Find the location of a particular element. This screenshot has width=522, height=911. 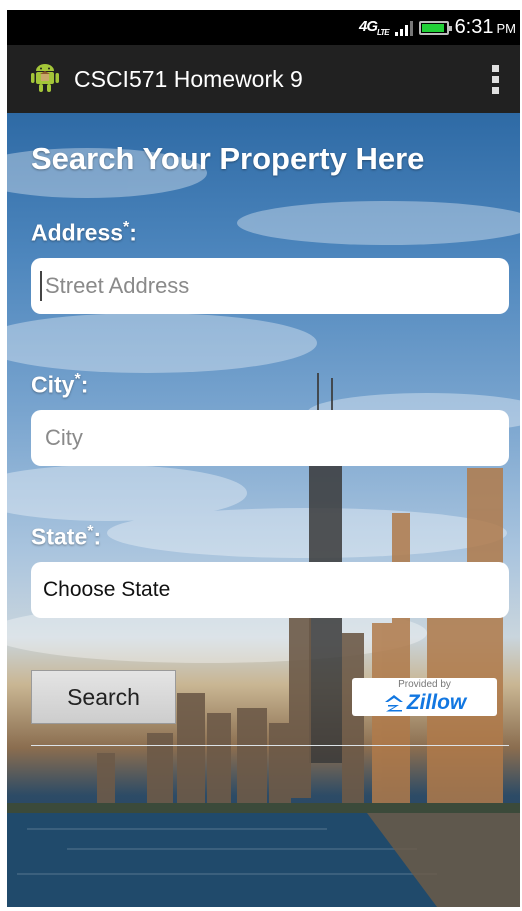

network-type-icon: 4GLTE is located at coordinates (374, 27).